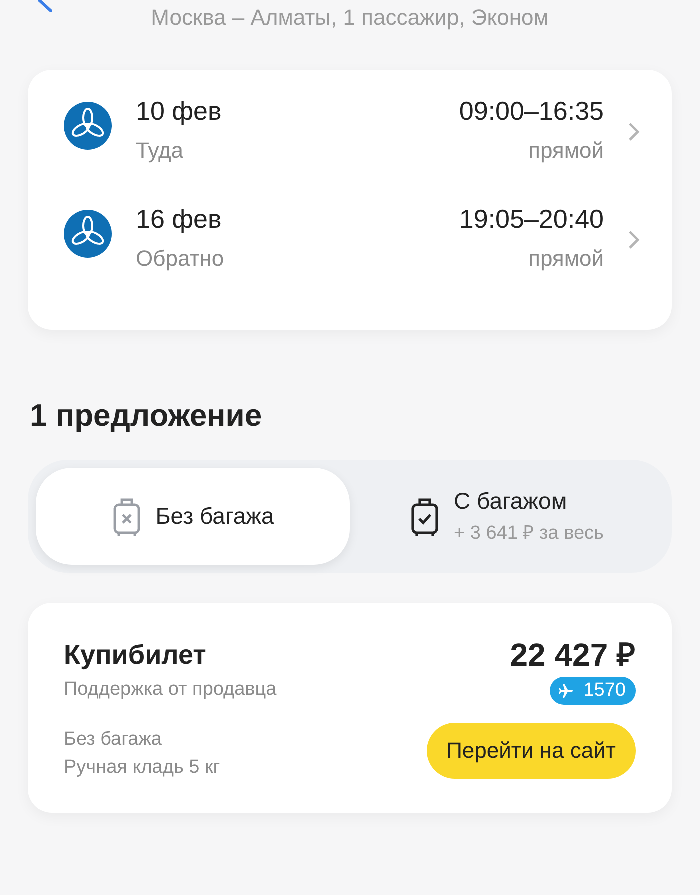 The height and width of the screenshot is (895, 700). I want to click on baggage-tab: С багажом + 3 641 ₽ за весь, so click(507, 516).